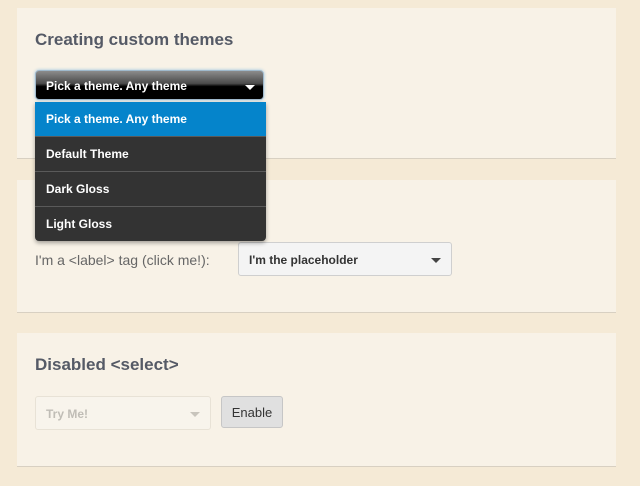  I want to click on enable-button: Enable, so click(252, 412).